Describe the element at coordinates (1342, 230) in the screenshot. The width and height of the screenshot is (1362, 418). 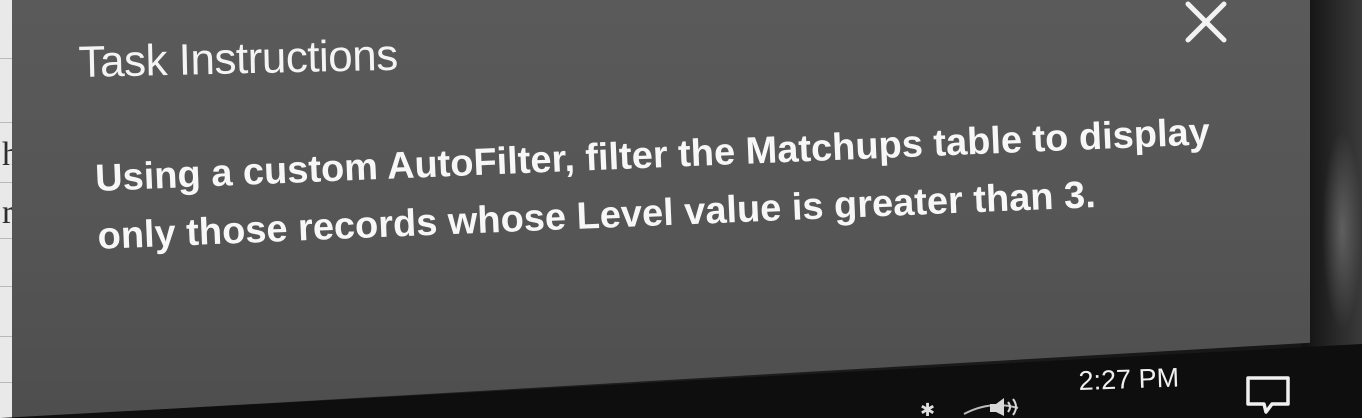
I see `screen-glare` at that location.